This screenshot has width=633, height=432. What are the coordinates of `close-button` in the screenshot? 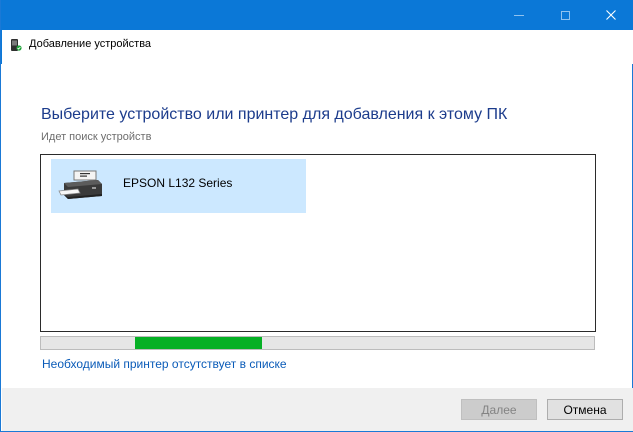 It's located at (610, 15).